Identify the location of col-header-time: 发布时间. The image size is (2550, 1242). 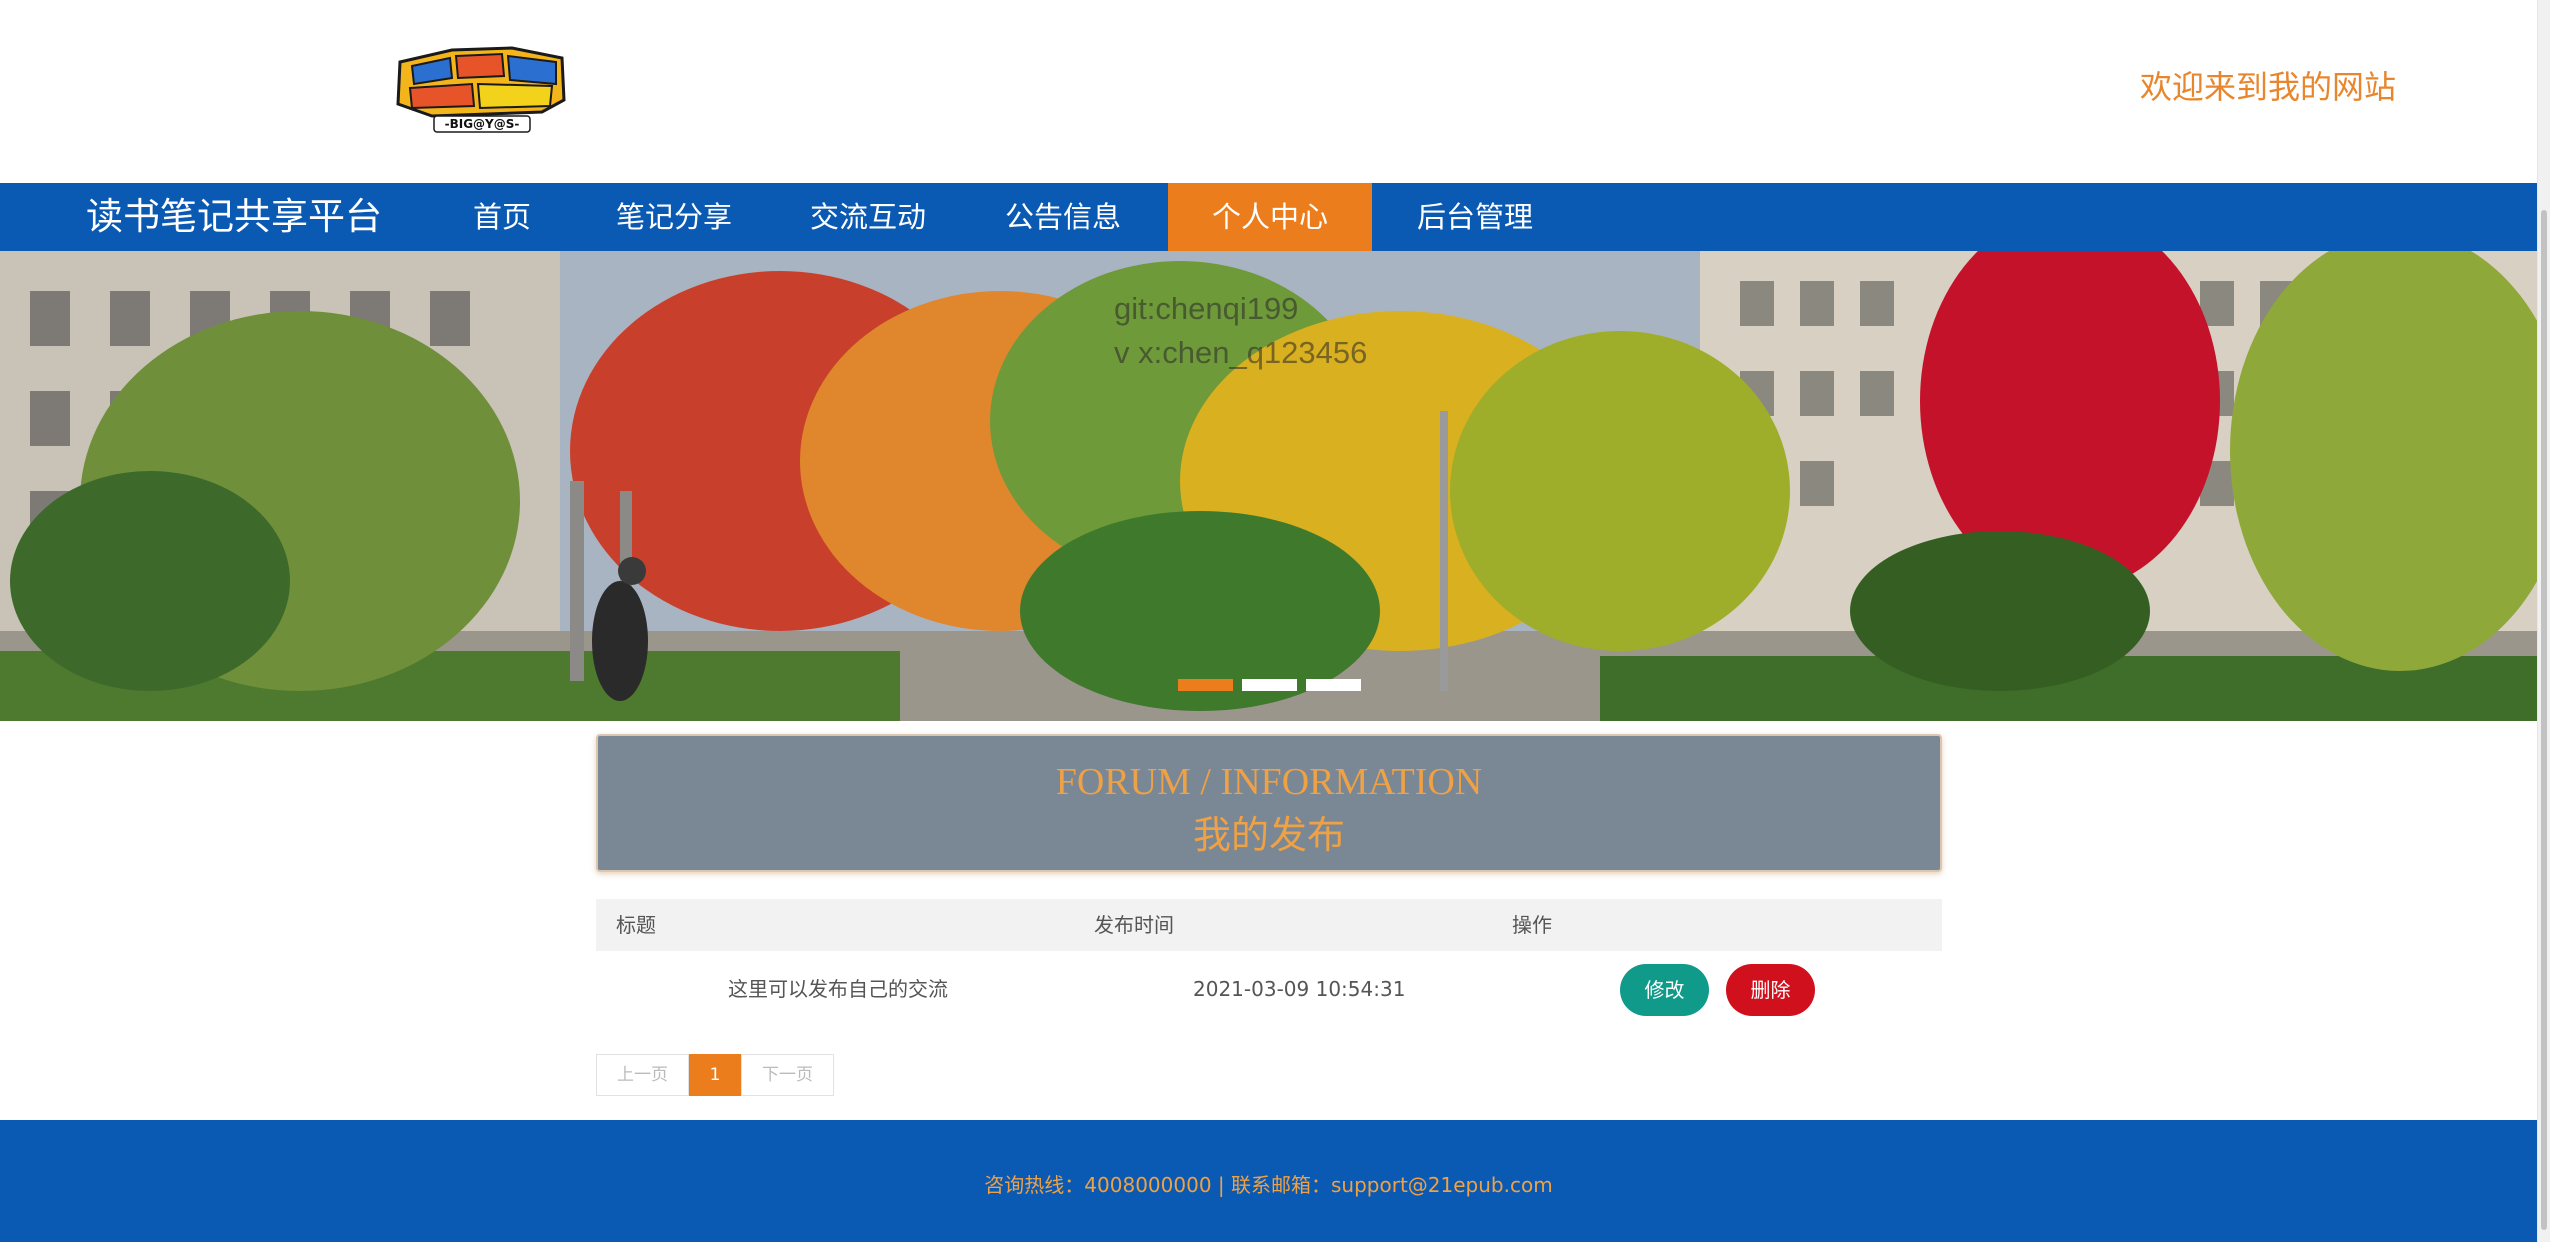
(1134, 925).